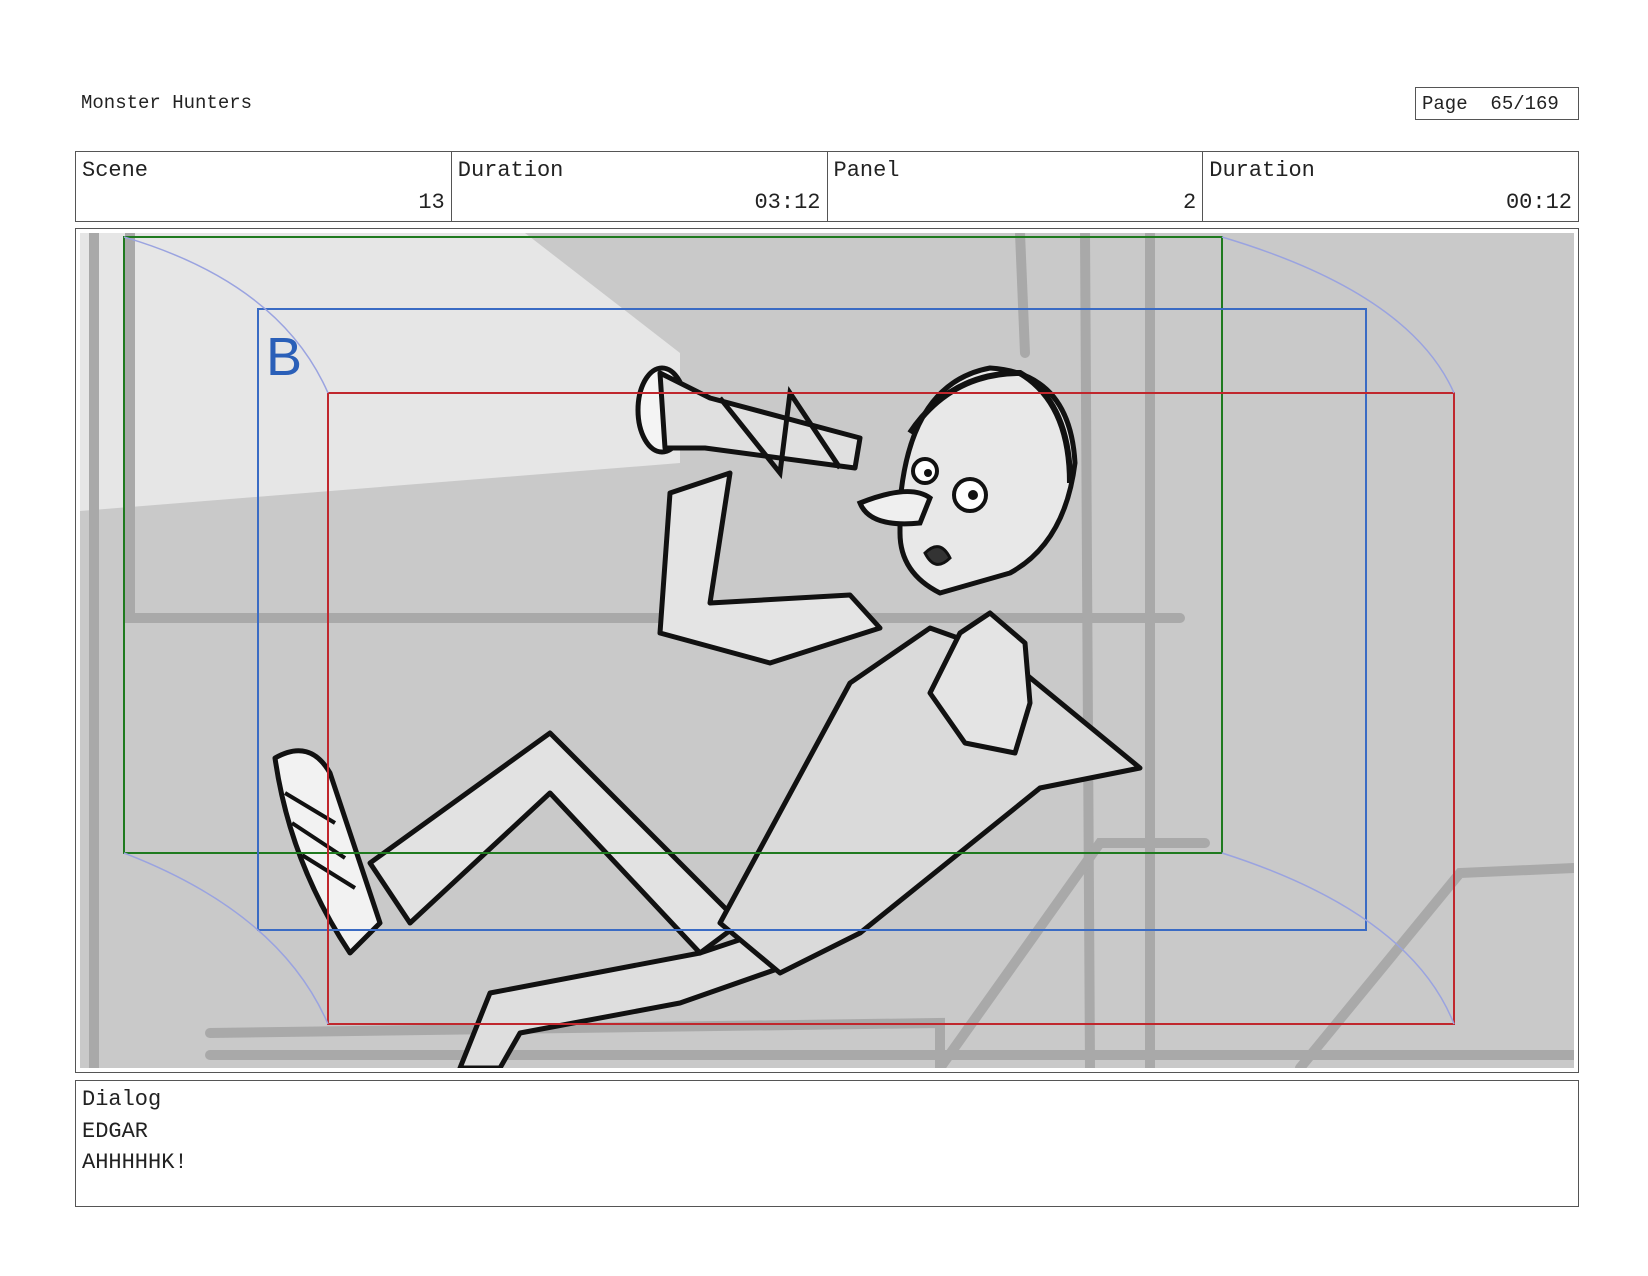 The width and height of the screenshot is (1648, 1276). Describe the element at coordinates (1190, 202) in the screenshot. I see `panel-value: 2` at that location.